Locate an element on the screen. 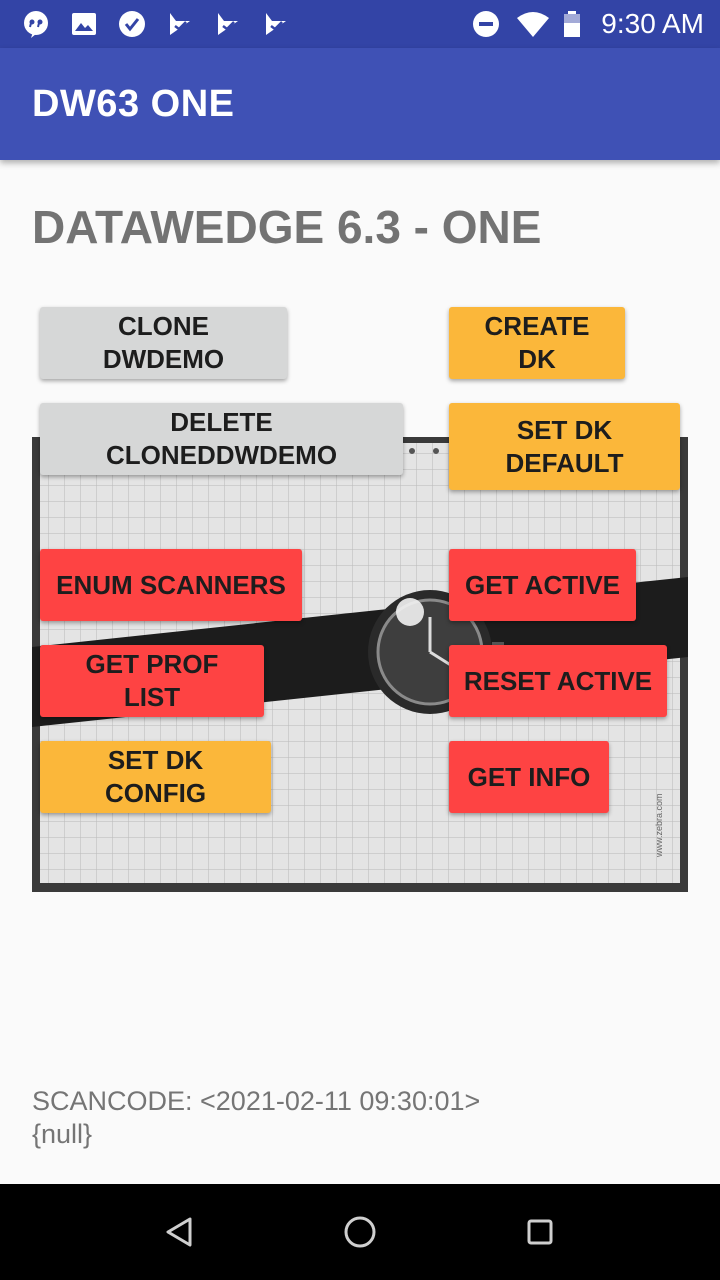 Image resolution: width=720 pixels, height=1280 pixels. set-dk-default-button: SET DK DEFAULT is located at coordinates (564, 446).